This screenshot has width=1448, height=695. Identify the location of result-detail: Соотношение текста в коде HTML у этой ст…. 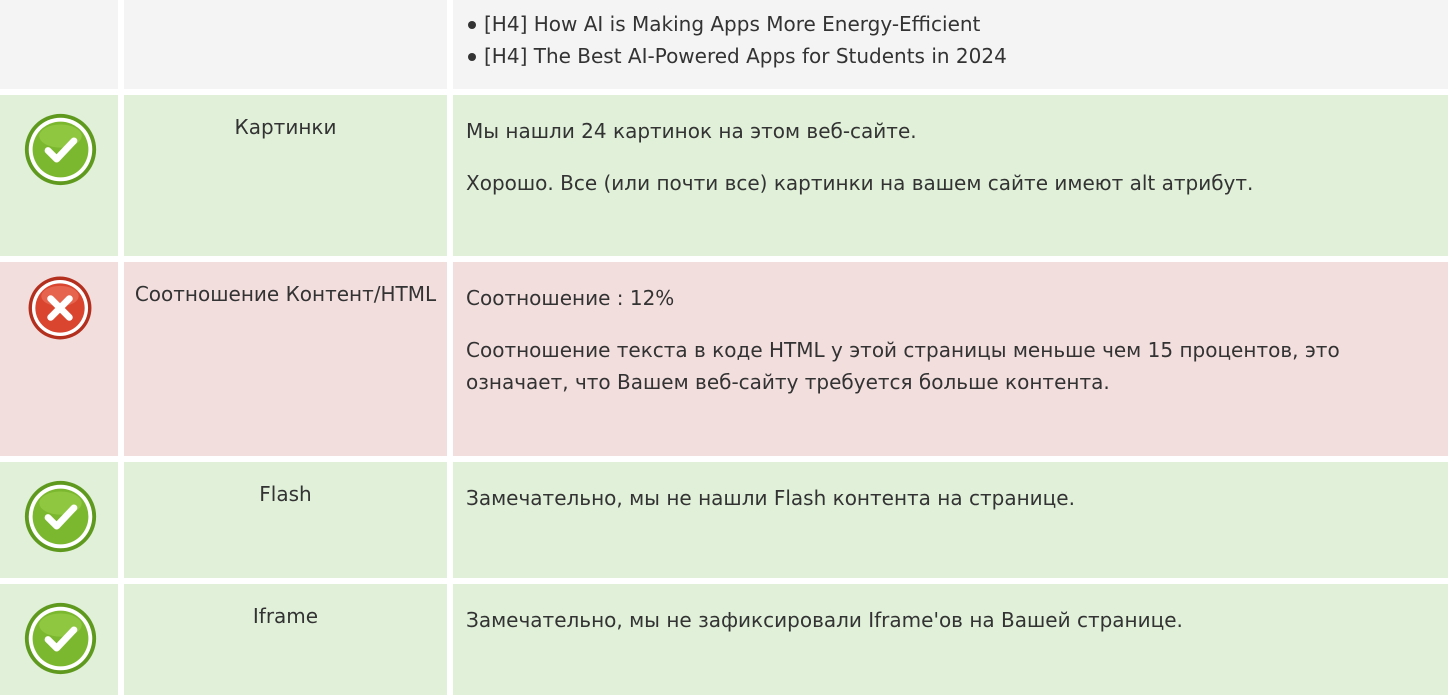
(903, 366).